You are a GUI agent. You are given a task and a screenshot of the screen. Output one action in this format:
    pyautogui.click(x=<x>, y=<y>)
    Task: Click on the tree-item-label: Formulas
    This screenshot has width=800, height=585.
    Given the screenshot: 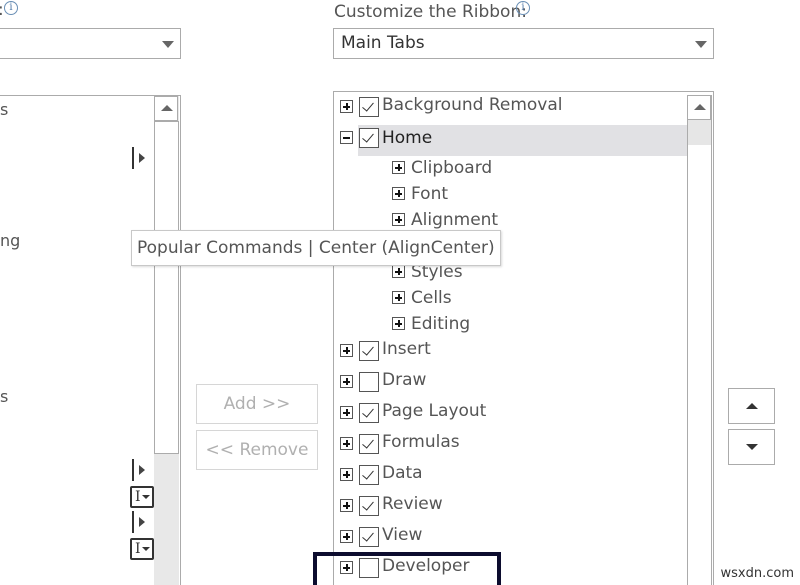 What is the action you would take?
    pyautogui.click(x=421, y=442)
    